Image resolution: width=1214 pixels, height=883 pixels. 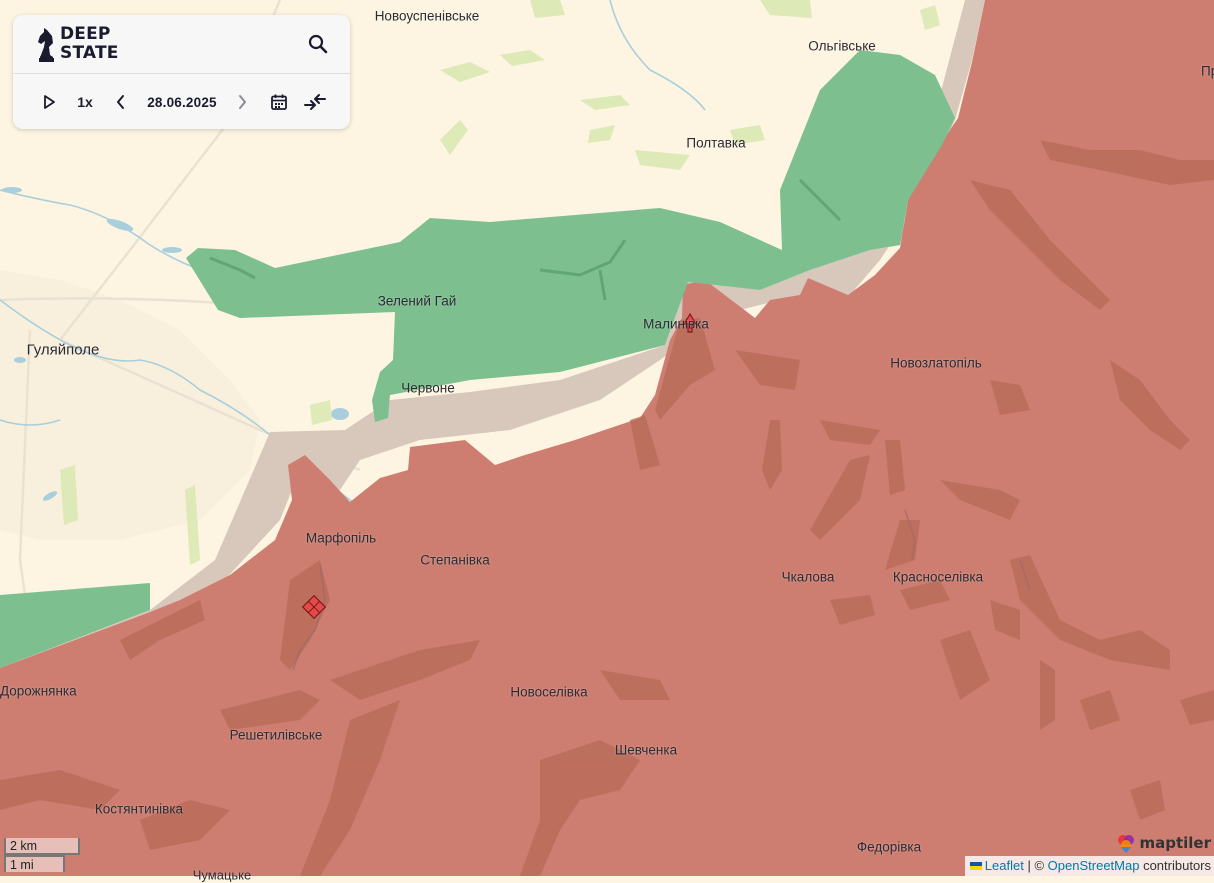 I want to click on place-label-chumatske: Чумацьке, so click(x=222, y=875).